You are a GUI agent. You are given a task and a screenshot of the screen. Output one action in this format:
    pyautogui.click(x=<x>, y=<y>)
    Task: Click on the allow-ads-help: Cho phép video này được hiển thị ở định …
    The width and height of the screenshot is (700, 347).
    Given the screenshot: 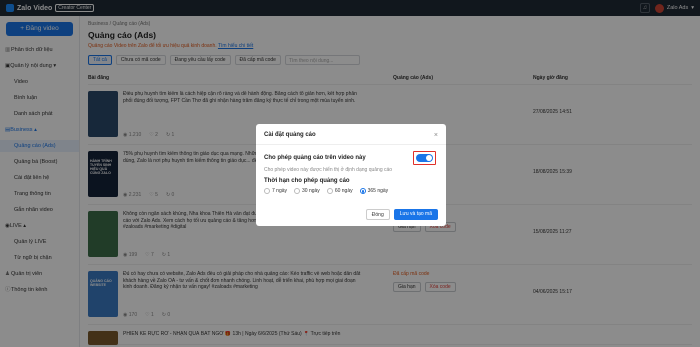 What is the action you would take?
    pyautogui.click(x=328, y=170)
    